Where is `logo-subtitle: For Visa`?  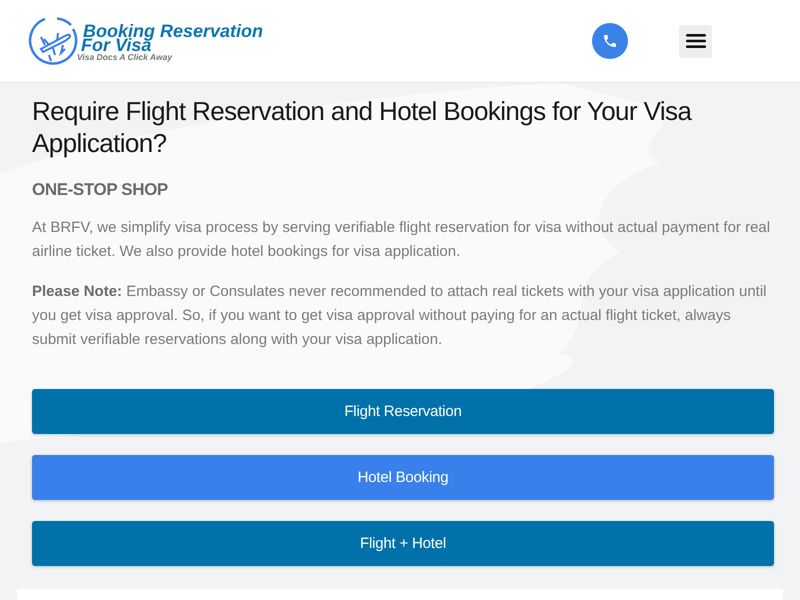
logo-subtitle: For Visa is located at coordinates (116, 44).